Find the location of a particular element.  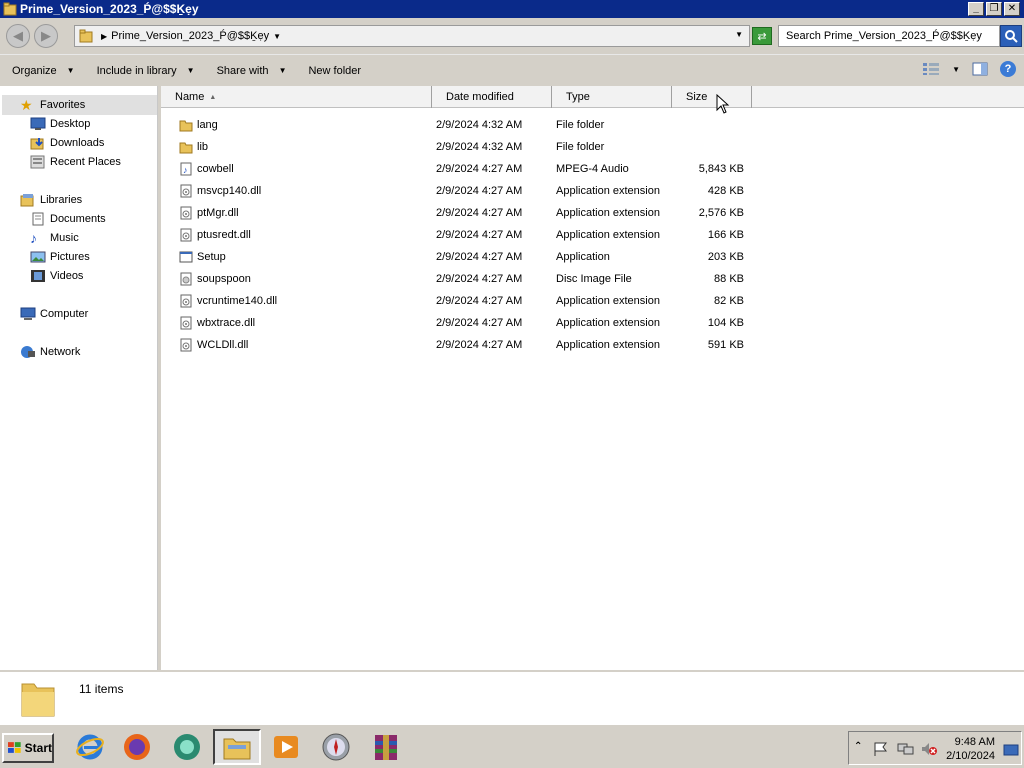

forward-button: ▶ is located at coordinates (46, 36).